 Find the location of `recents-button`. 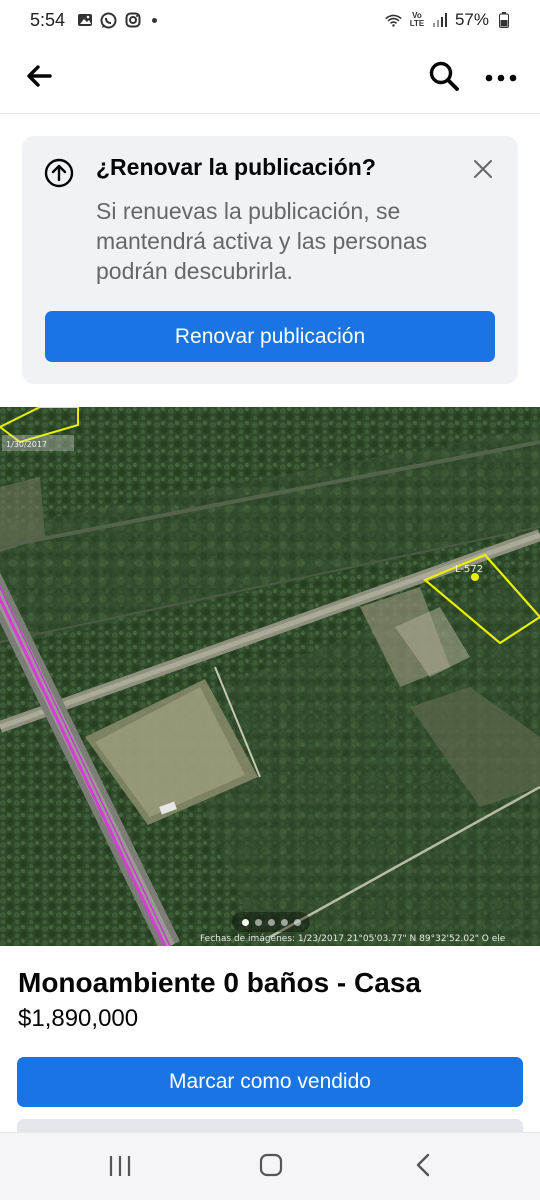

recents-button is located at coordinates (120, 1168).